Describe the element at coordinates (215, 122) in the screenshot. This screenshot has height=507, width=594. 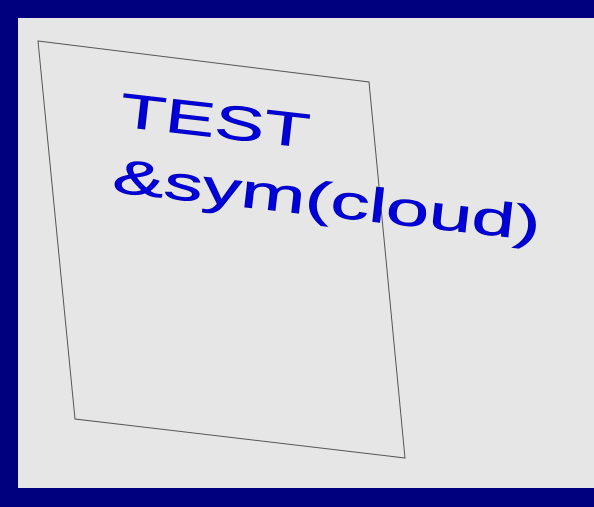
I see `text-line-test: TEST` at that location.